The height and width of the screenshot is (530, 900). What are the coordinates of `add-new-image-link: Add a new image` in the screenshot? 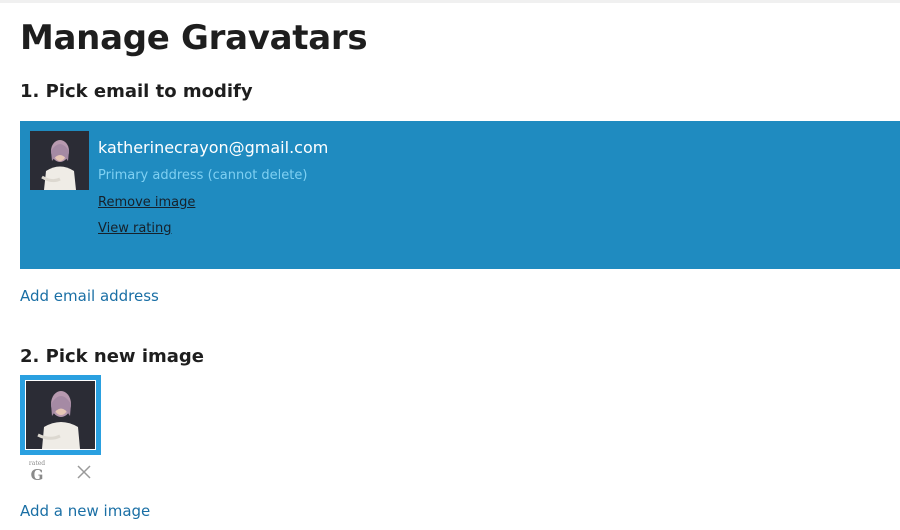 It's located at (85, 511).